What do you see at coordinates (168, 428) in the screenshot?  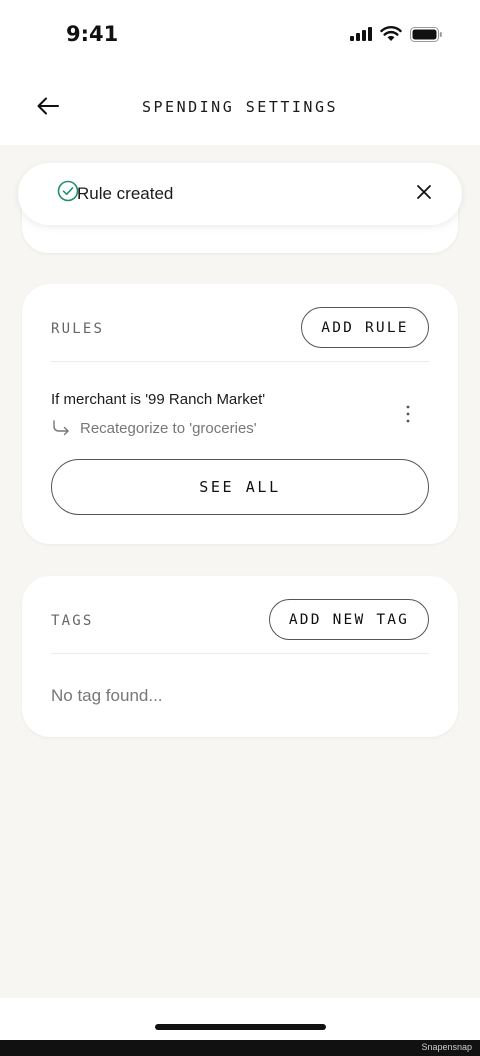 I see `rule-action: Recategorize to 'groceries'` at bounding box center [168, 428].